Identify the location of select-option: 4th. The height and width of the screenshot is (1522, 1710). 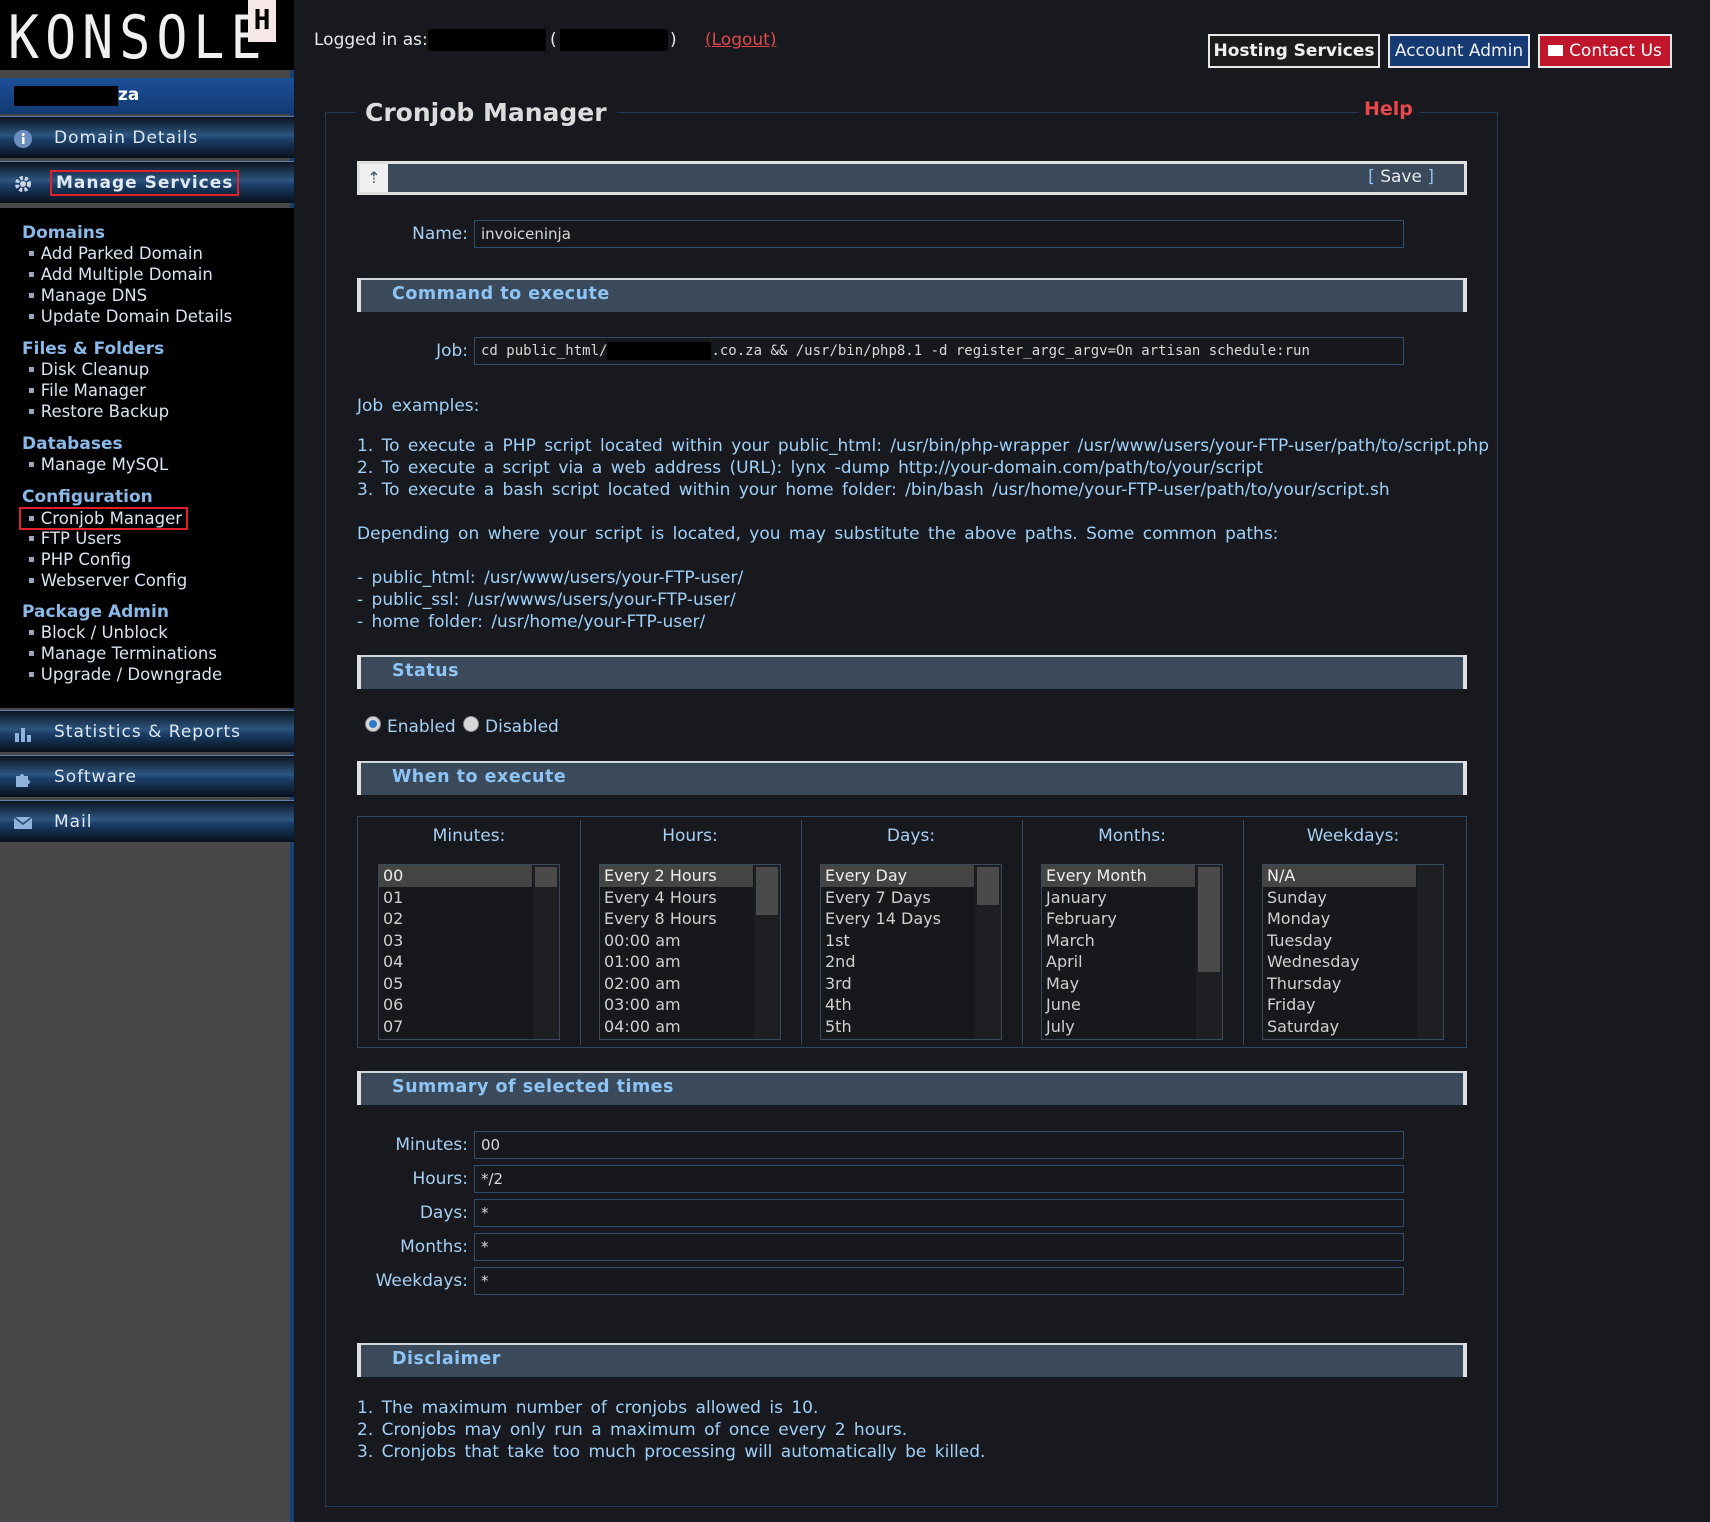
(897, 1005).